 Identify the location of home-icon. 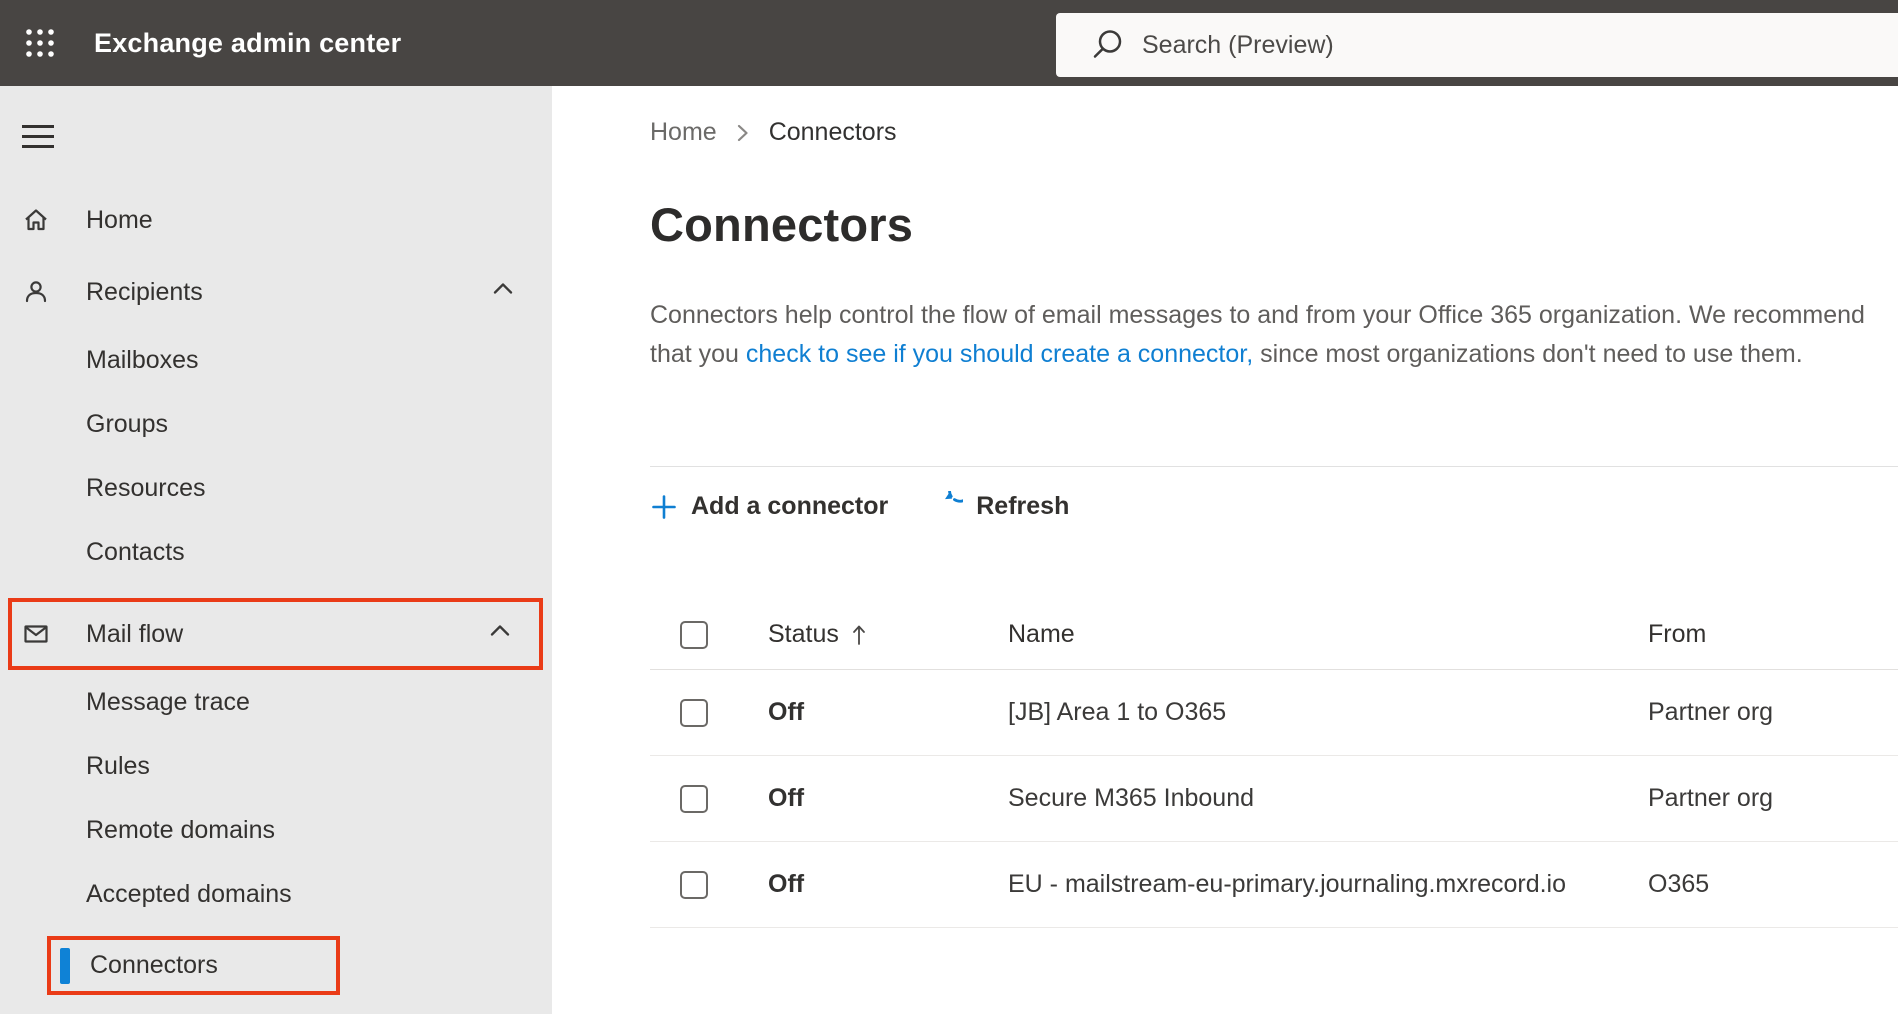
(36, 220).